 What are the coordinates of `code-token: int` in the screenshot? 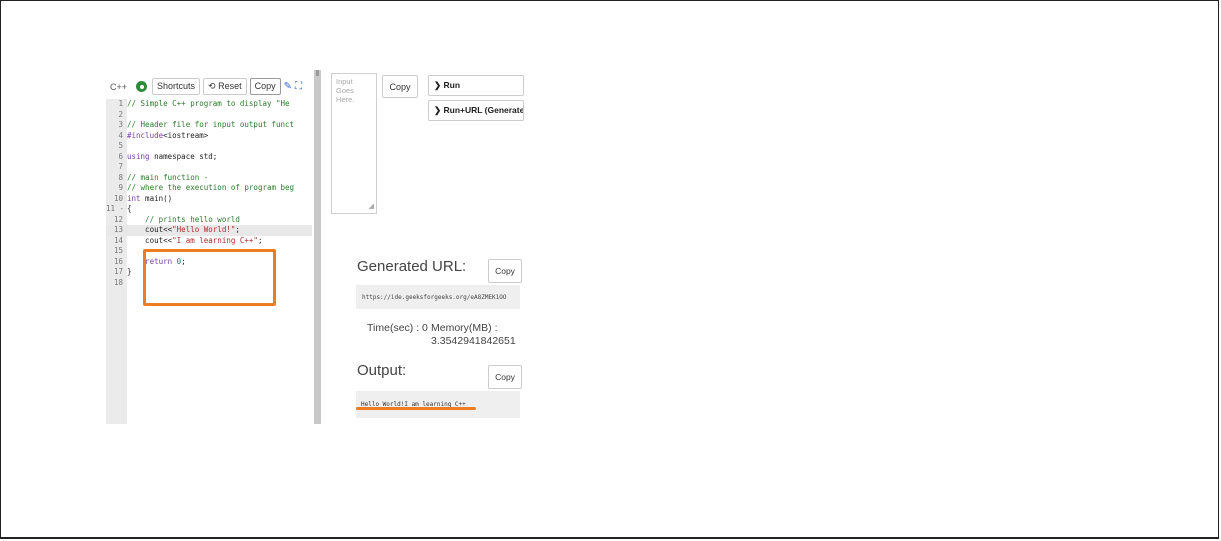 It's located at (134, 198).